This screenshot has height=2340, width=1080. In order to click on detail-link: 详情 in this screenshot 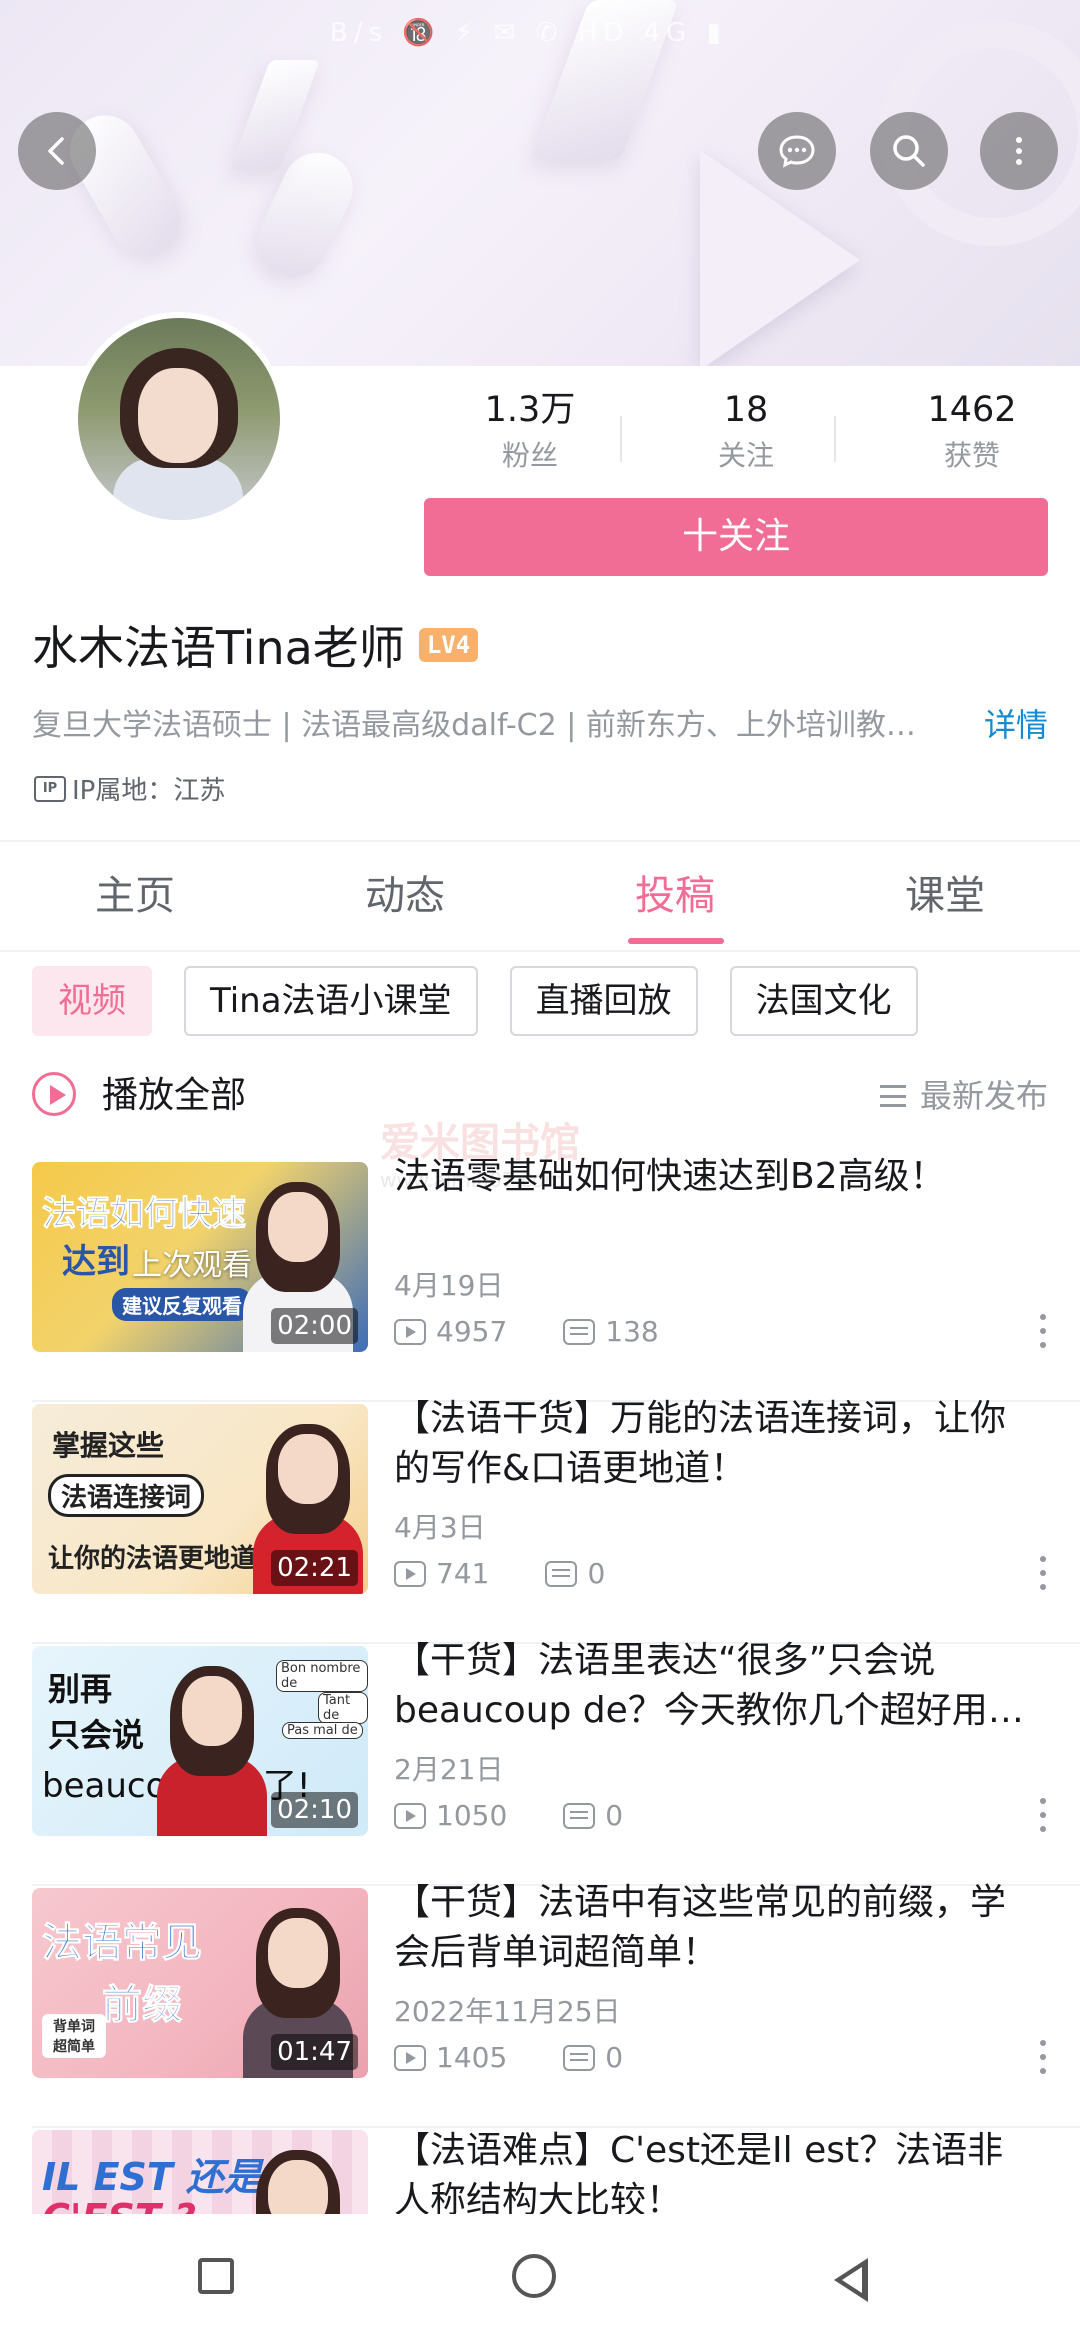, I will do `click(1016, 723)`.